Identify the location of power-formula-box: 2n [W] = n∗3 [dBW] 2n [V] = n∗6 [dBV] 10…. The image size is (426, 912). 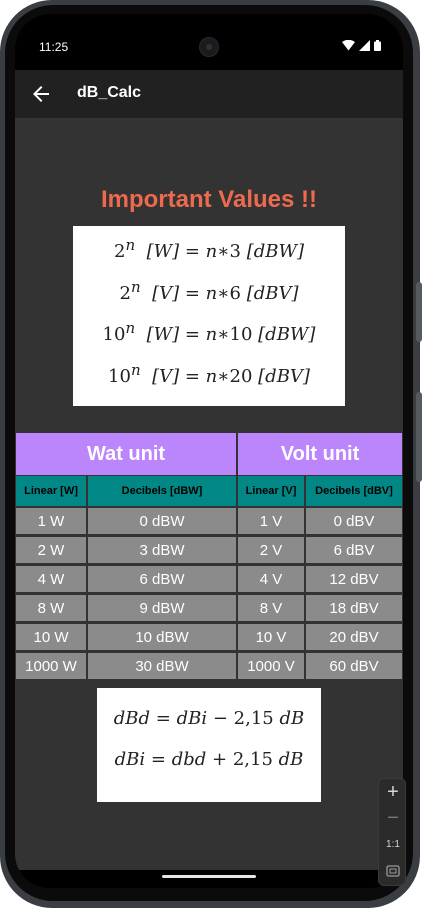
(209, 316).